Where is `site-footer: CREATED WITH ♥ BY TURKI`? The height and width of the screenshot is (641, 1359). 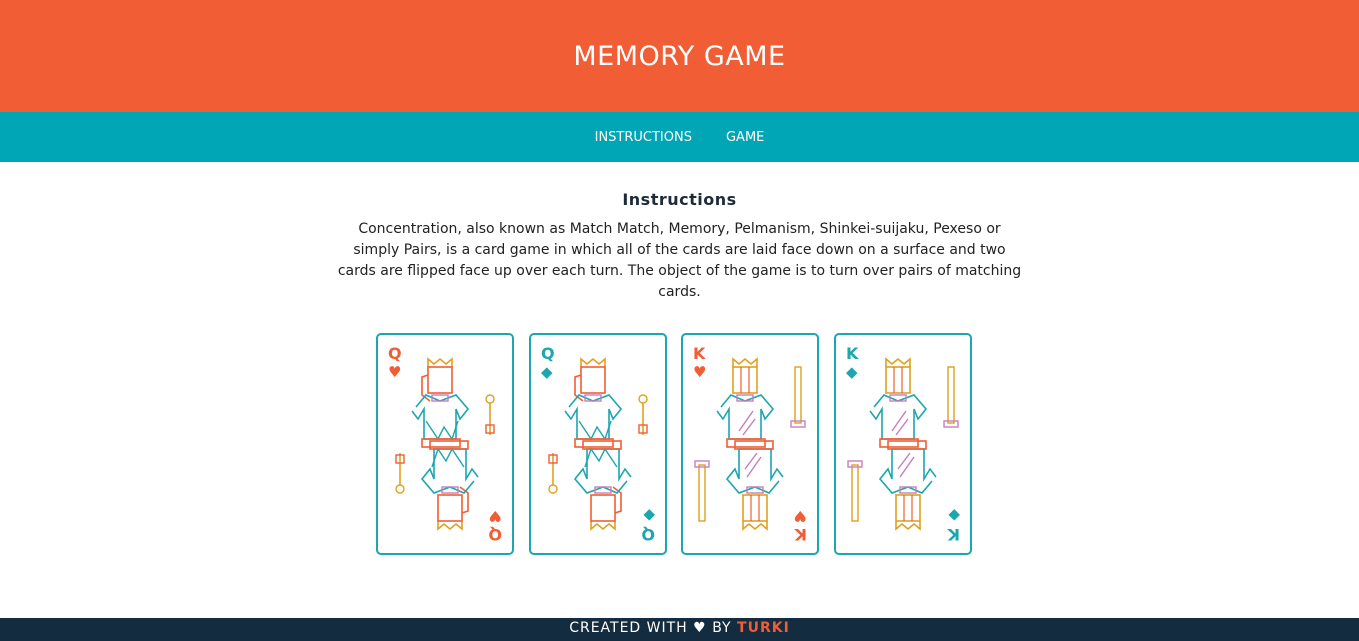
site-footer: CREATED WITH ♥ BY TURKI is located at coordinates (679, 629).